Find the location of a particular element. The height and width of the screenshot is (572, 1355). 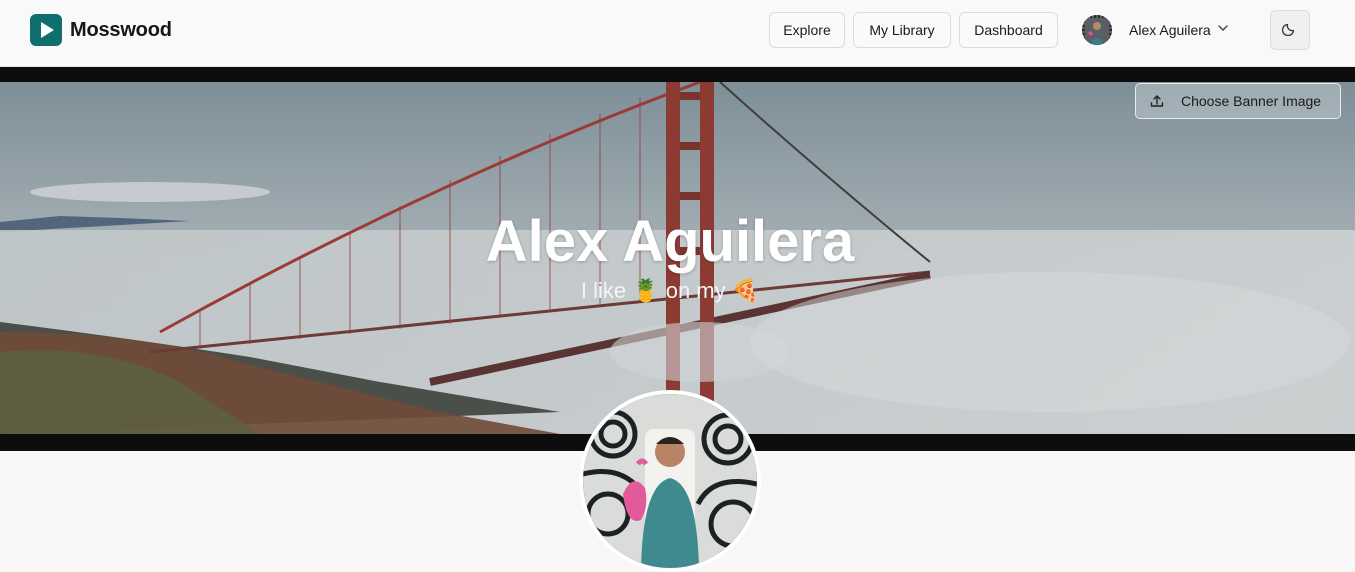

explore-button: Explore is located at coordinates (807, 30).